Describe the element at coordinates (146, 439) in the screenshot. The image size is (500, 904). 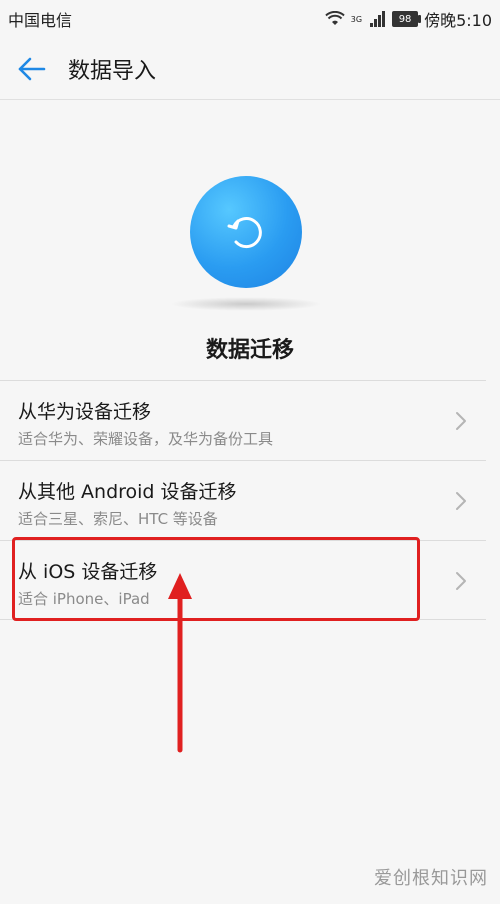
I see `option-subtitle: 适合华为、荣耀设备，及华为备份工具` at that location.